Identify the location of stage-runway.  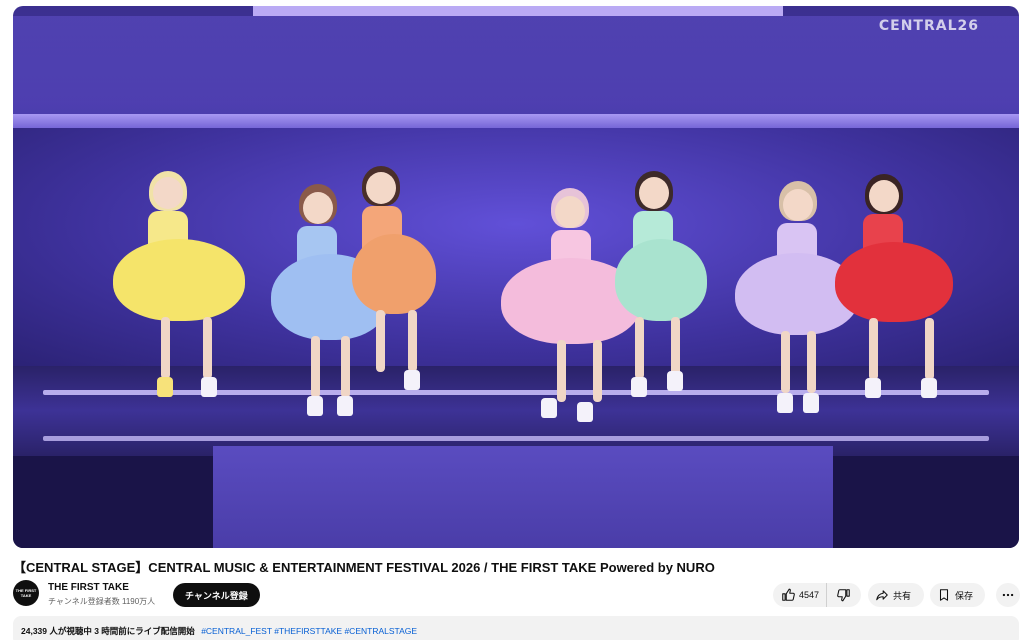
(523, 497).